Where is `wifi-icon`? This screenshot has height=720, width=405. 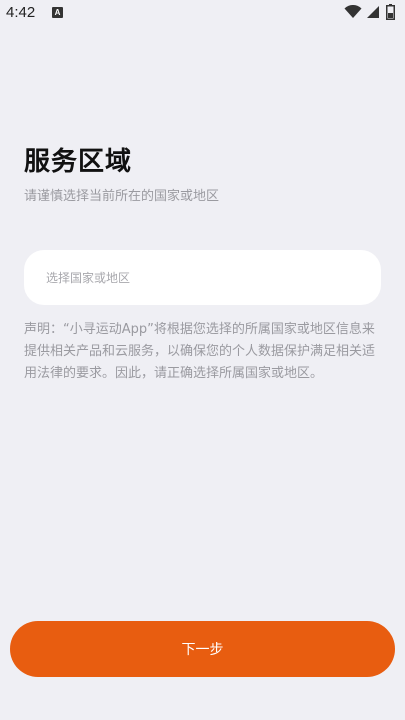 wifi-icon is located at coordinates (353, 11).